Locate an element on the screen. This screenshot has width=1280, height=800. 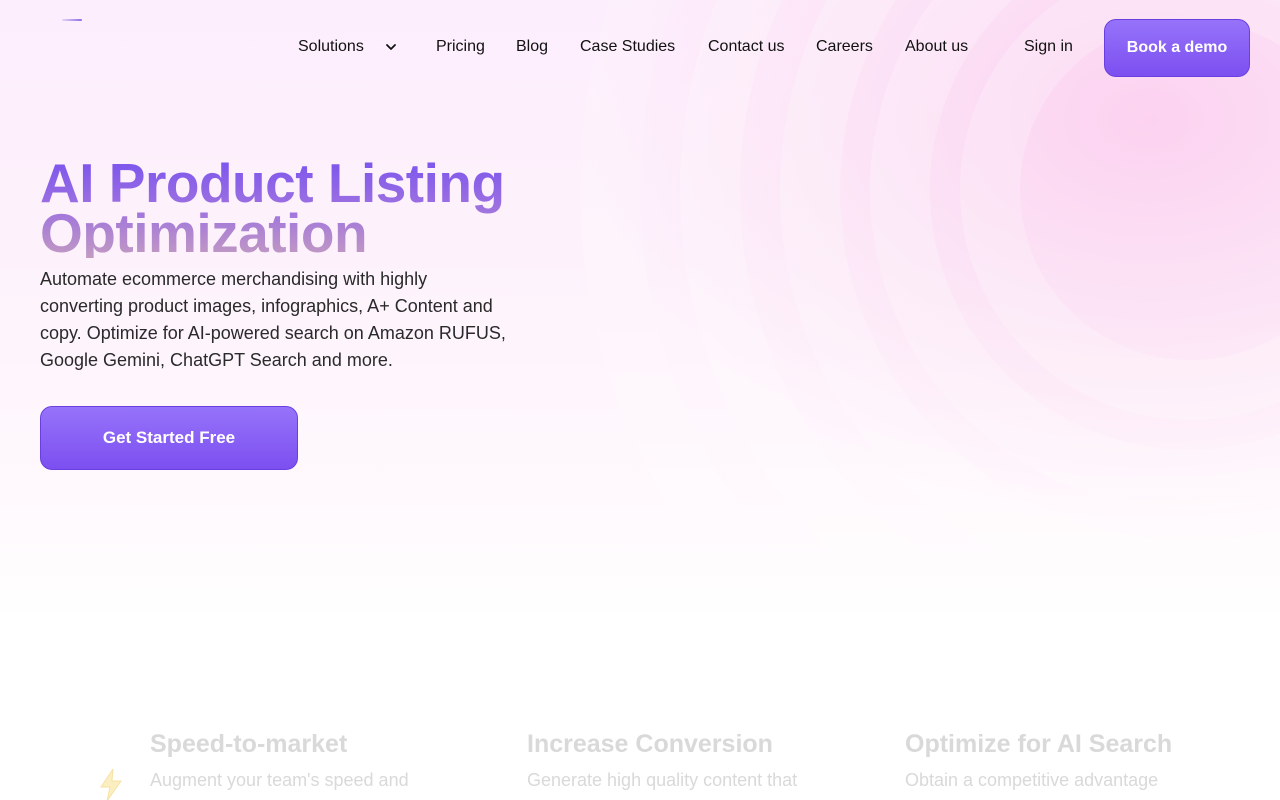
nav-item-careers: Careers is located at coordinates (844, 47).